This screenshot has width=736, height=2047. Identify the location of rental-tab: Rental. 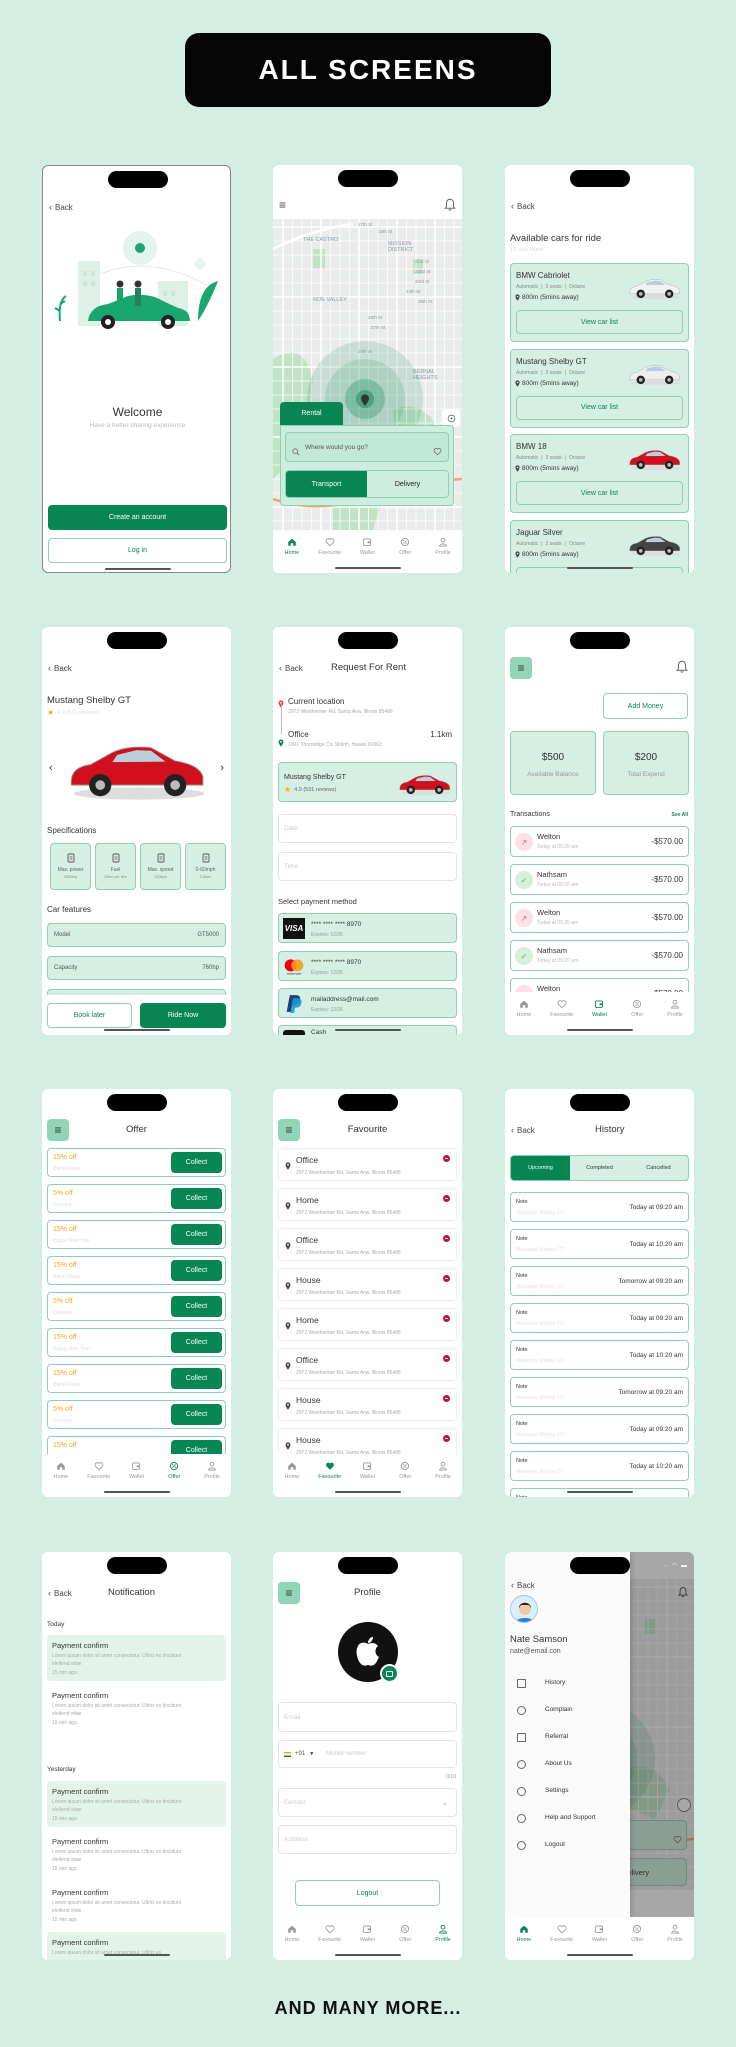
(311, 413).